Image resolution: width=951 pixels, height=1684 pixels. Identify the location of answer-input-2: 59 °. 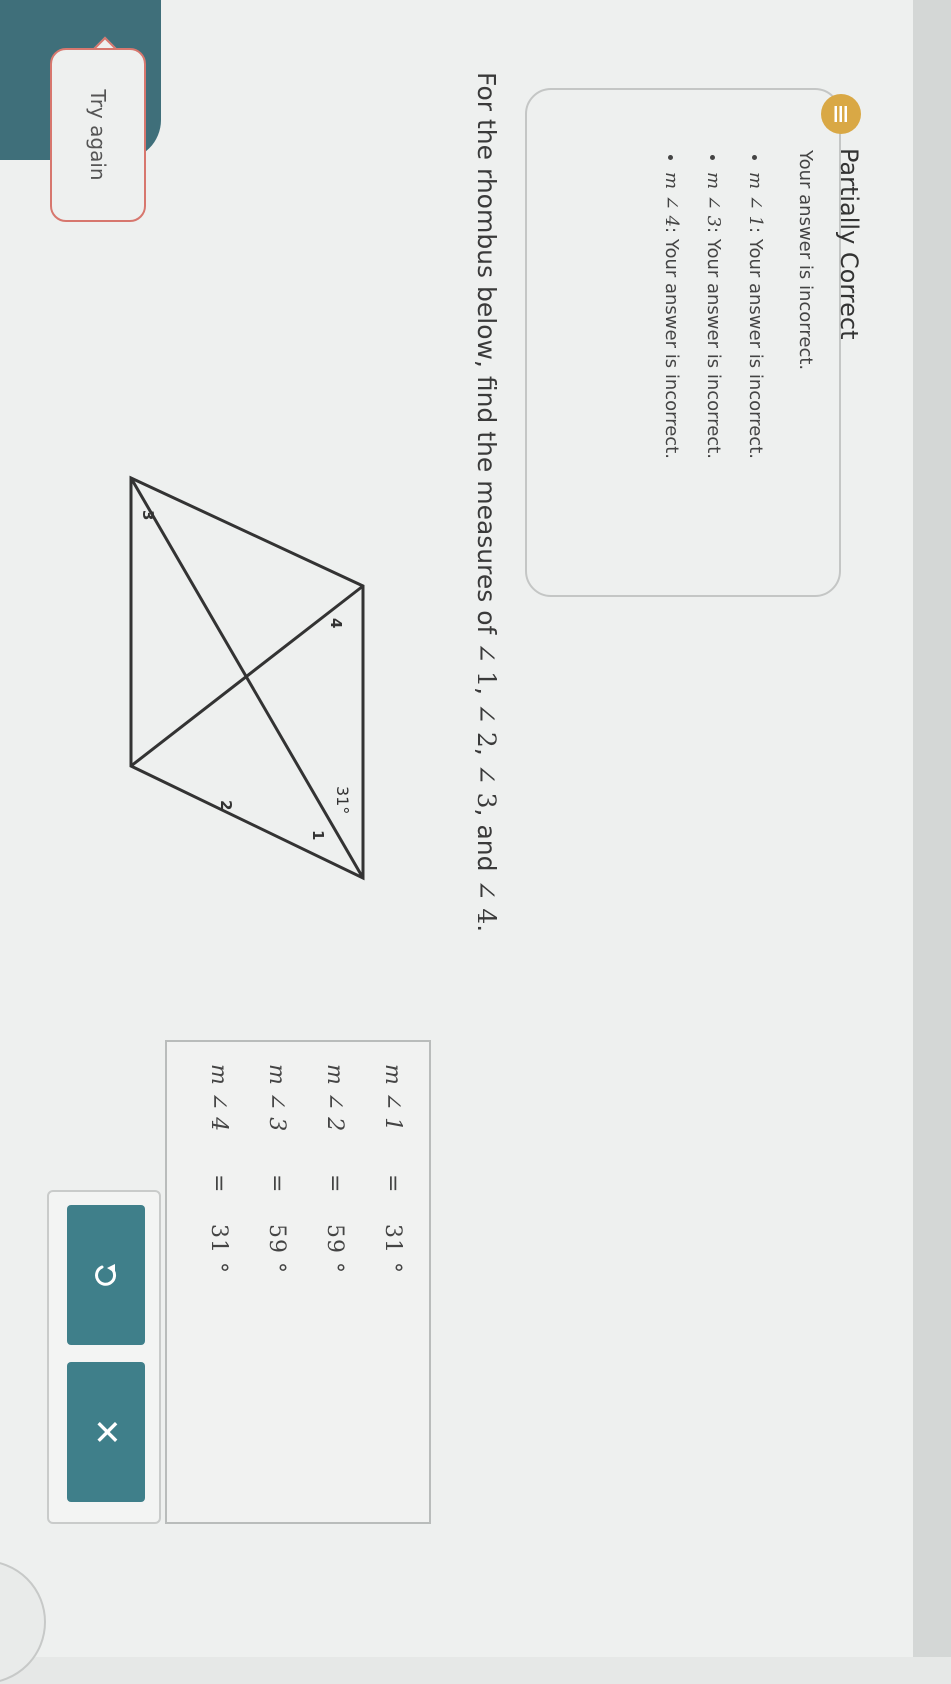
(334, 1249).